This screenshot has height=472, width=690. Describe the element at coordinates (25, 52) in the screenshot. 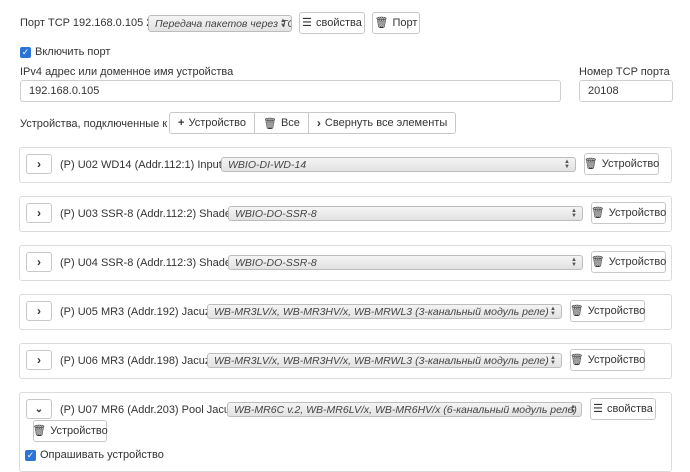

I see `enable-port-checkbox: ✓` at that location.